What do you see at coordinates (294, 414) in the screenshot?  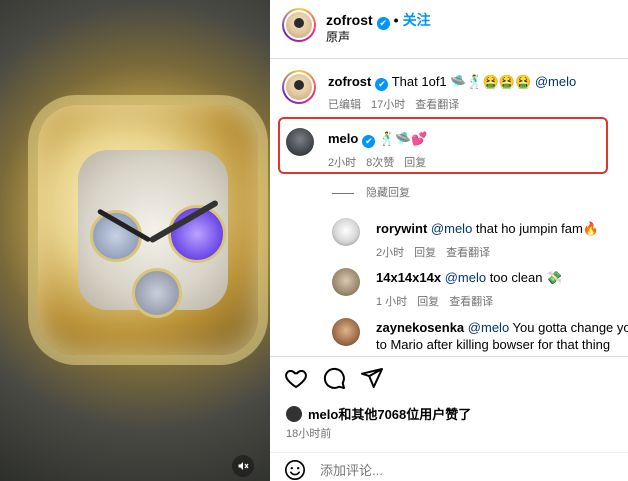 I see `liker-avatar` at bounding box center [294, 414].